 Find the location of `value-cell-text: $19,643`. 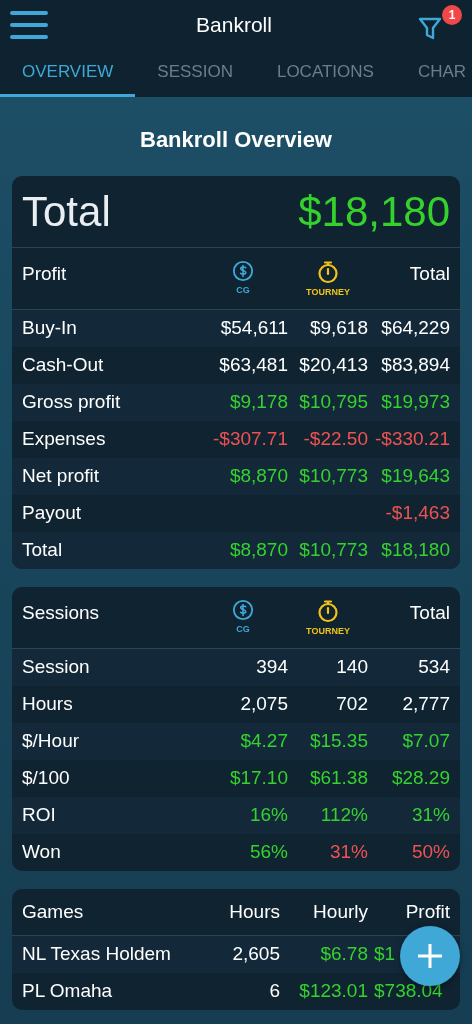

value-cell-text: $19,643 is located at coordinates (415, 476).